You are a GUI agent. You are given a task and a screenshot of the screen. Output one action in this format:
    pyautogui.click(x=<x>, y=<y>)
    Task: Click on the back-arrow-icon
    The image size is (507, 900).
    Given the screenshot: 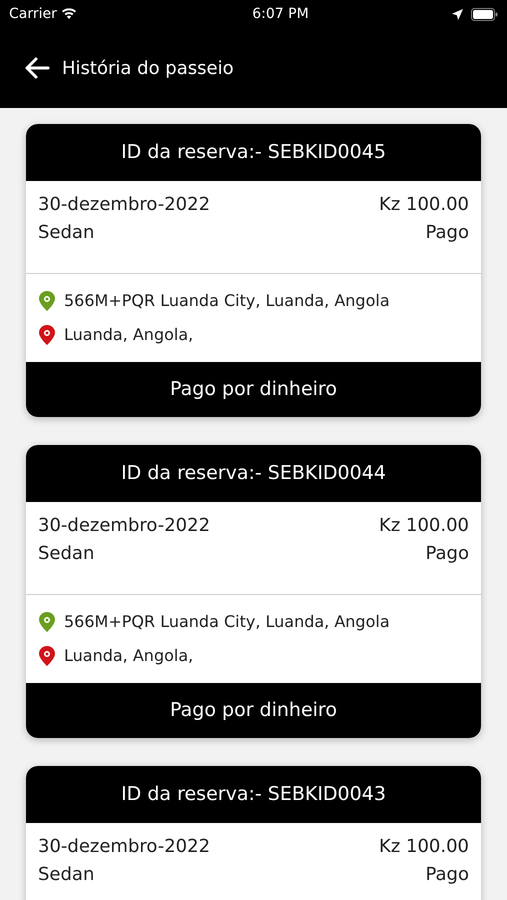 What is the action you would take?
    pyautogui.click(x=37, y=68)
    